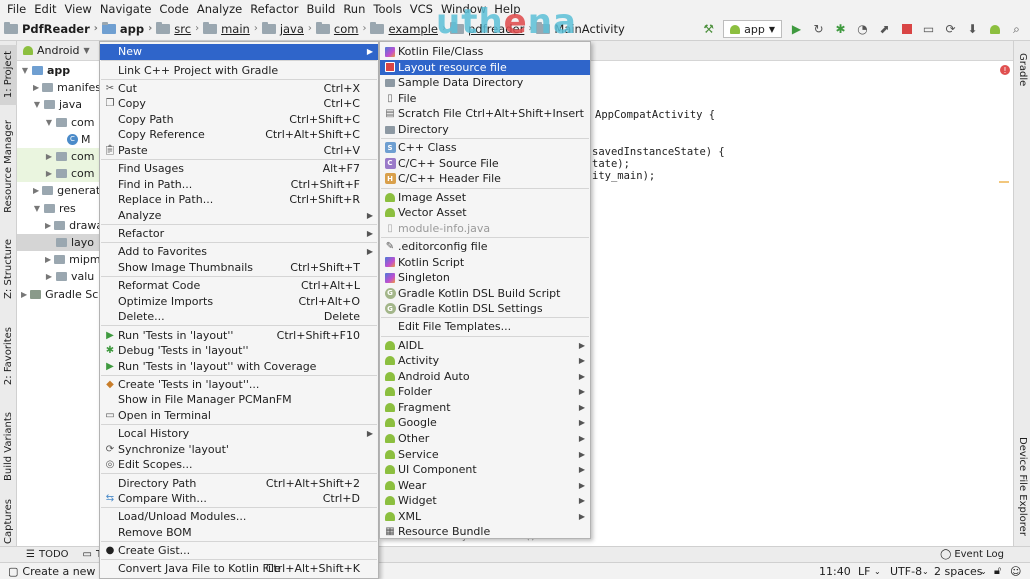 The image size is (1030, 579). Describe the element at coordinates (47, 554) in the screenshot. I see `tab-todo: ☰ TODO` at that location.